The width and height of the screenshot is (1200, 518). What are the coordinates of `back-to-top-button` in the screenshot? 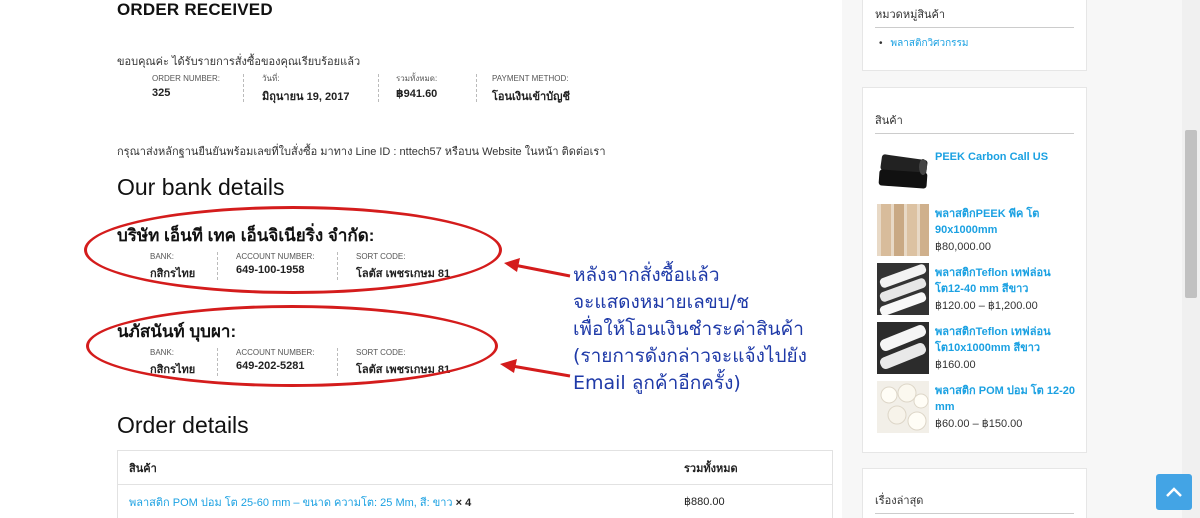 It's located at (1174, 492).